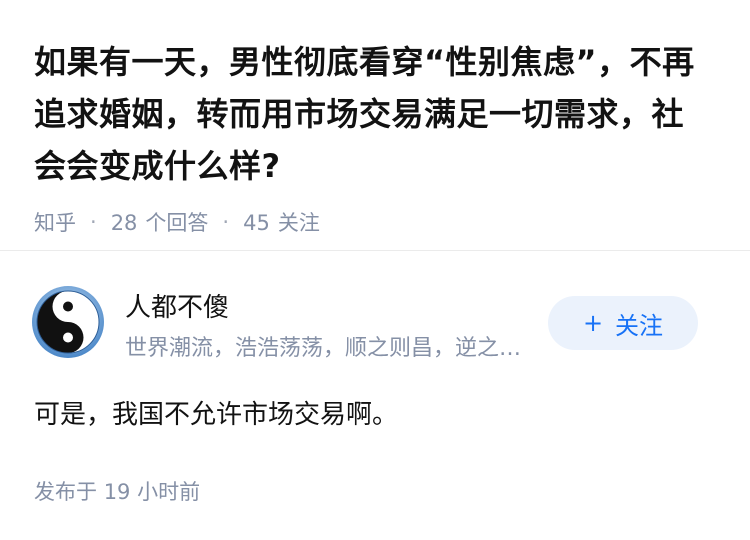 This screenshot has height=540, width=750. What do you see at coordinates (330, 348) in the screenshot?
I see `author-bio: 世界潮流，浩浩荡荡，顺之则昌，逆之则亡` at bounding box center [330, 348].